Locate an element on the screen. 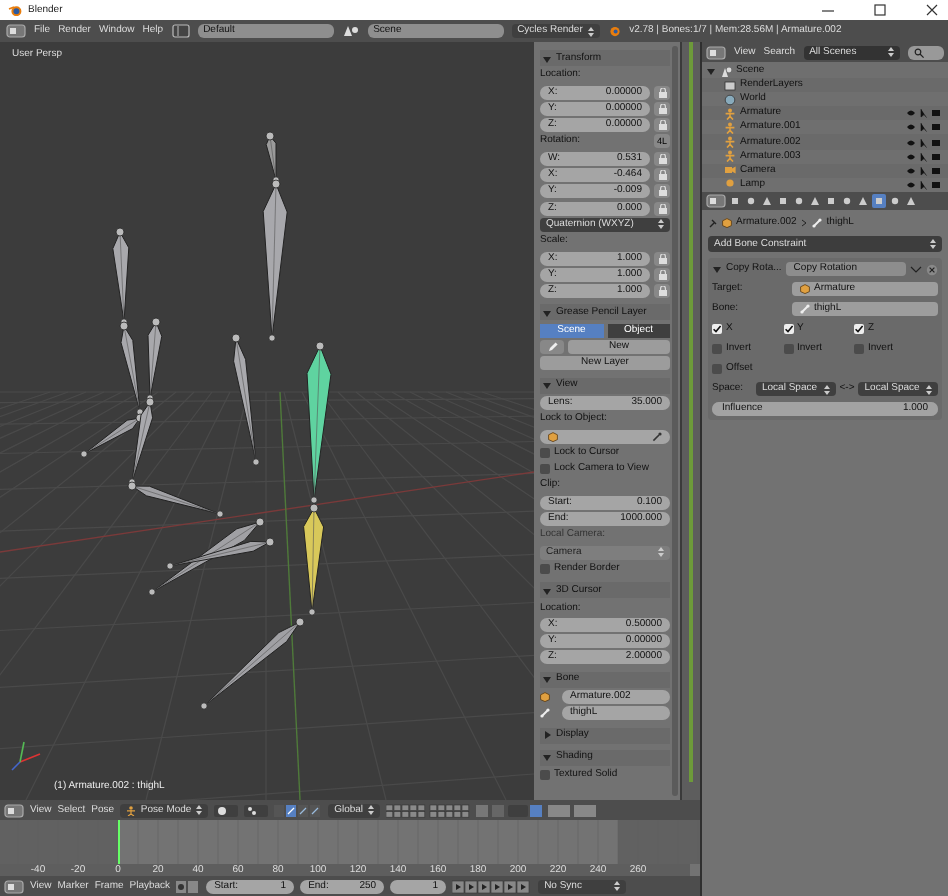 The width and height of the screenshot is (948, 896). lamp-icon is located at coordinates (730, 184).